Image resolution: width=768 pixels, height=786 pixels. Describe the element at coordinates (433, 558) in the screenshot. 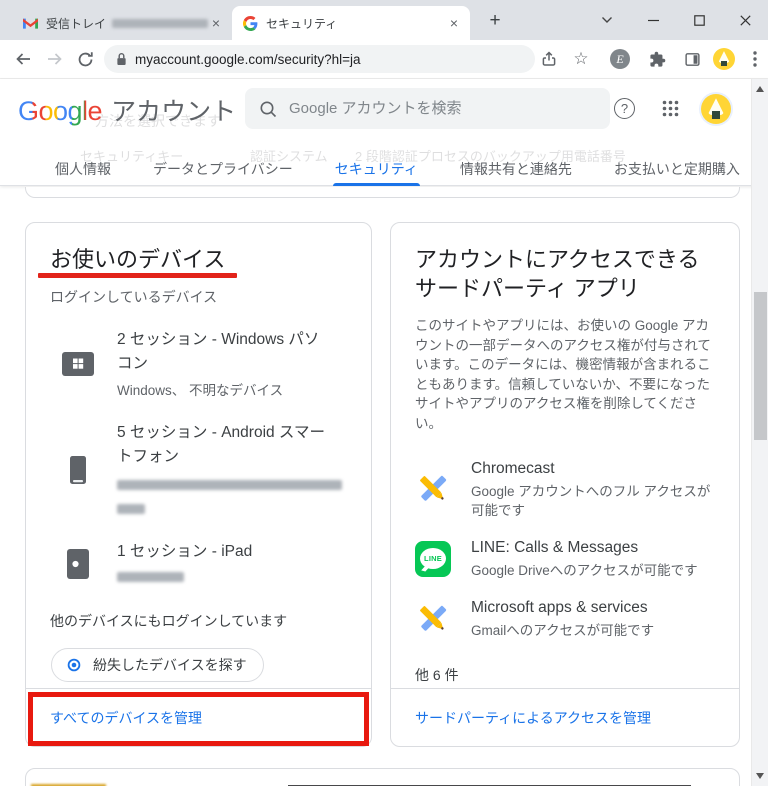

I see `line-app-icon: LINE` at that location.